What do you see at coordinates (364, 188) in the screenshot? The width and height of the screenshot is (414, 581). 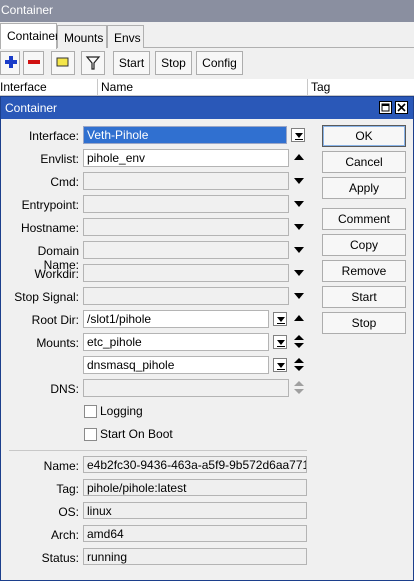 I see `apply-button: Apply` at bounding box center [364, 188].